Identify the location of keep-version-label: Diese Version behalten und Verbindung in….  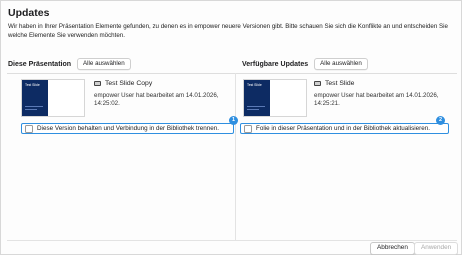
(128, 128).